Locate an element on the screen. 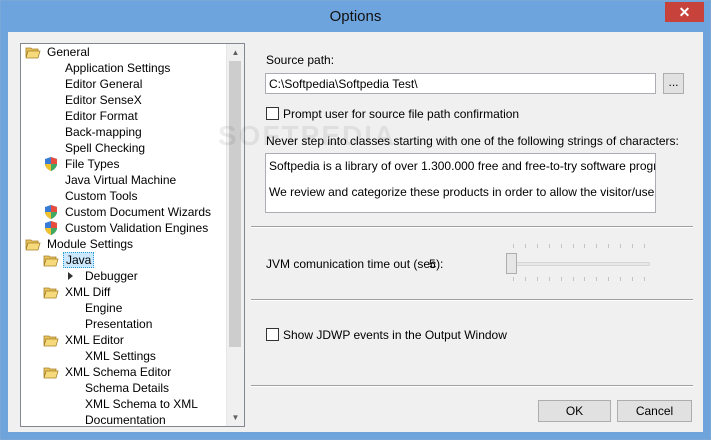 This screenshot has height=440, width=711. tree-item: Schema Details is located at coordinates (123, 388).